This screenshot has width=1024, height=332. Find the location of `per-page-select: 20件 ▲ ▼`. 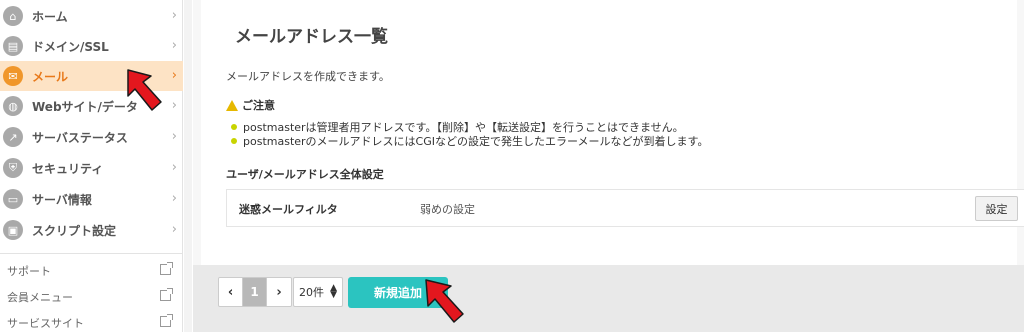

per-page-select: 20件 ▲ ▼ is located at coordinates (318, 292).